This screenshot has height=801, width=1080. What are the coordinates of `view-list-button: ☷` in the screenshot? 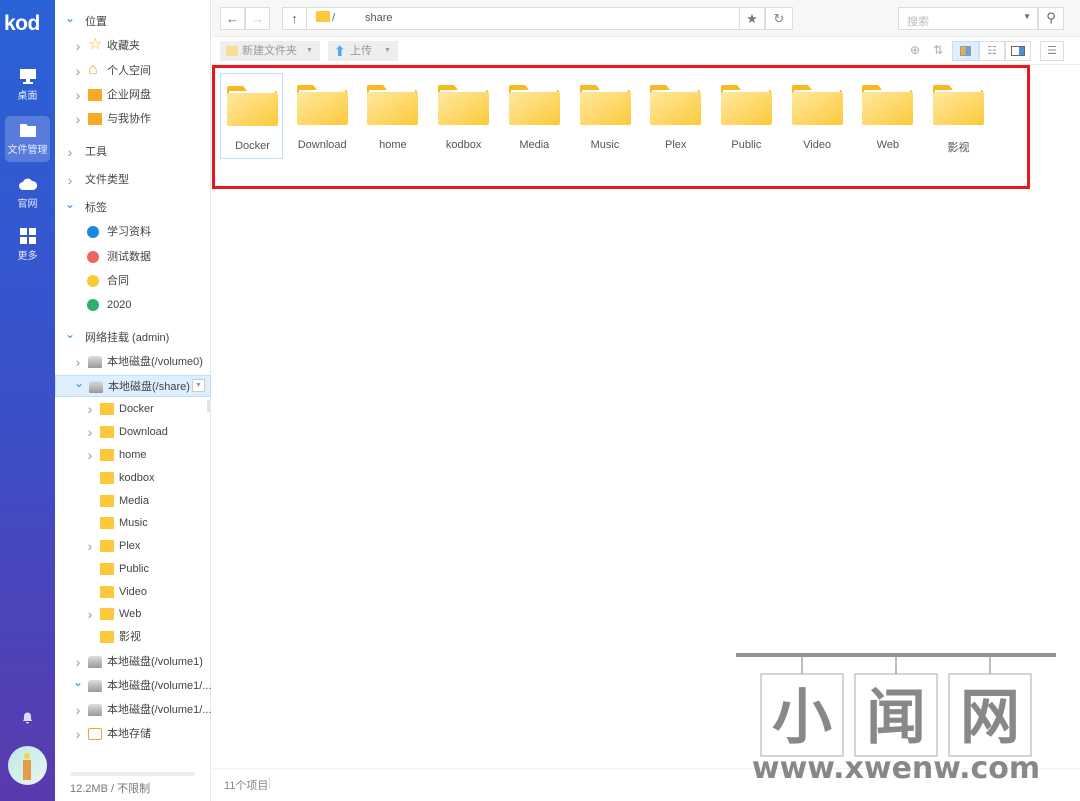 It's located at (992, 51).